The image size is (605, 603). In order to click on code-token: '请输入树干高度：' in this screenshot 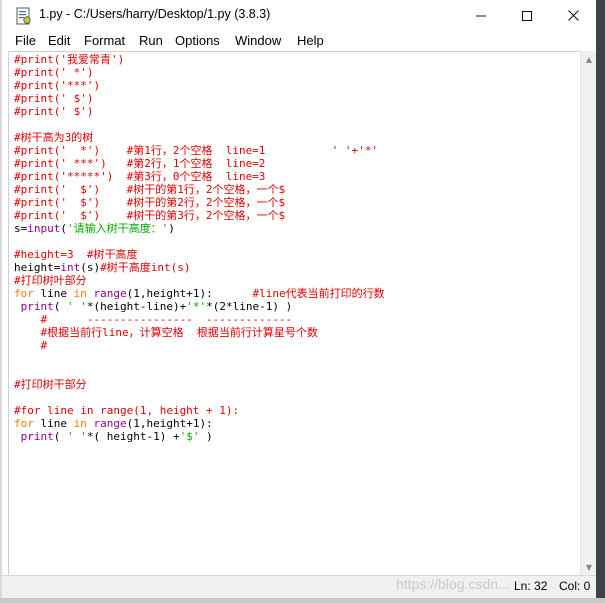, I will do `click(118, 228)`.